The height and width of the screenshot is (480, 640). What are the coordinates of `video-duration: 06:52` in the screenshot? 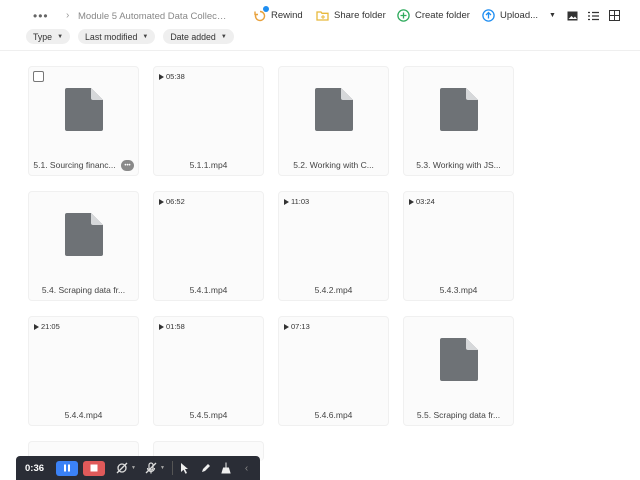 It's located at (172, 201).